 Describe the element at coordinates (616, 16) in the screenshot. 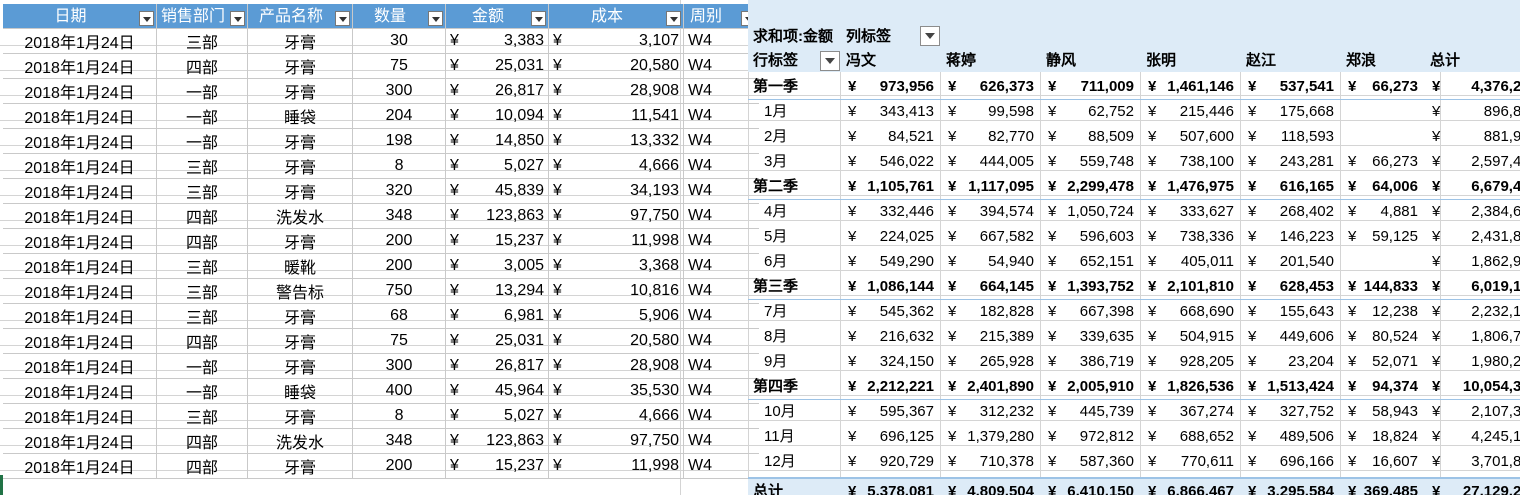

I see `column-header-cost: 成本` at that location.